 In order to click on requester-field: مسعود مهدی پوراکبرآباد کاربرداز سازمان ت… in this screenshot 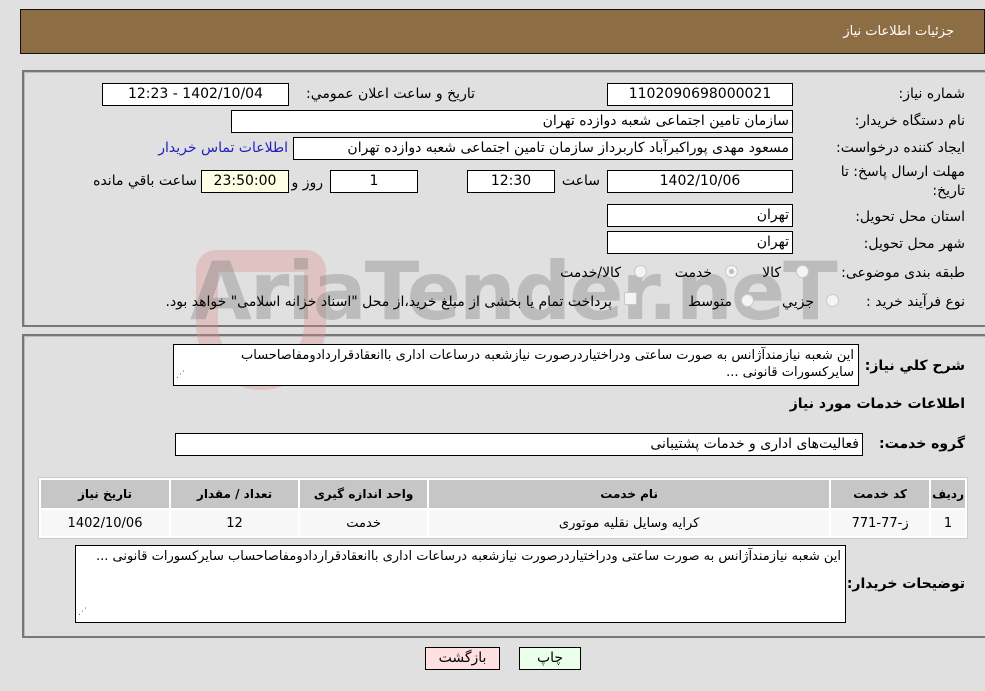, I will do `click(543, 148)`.